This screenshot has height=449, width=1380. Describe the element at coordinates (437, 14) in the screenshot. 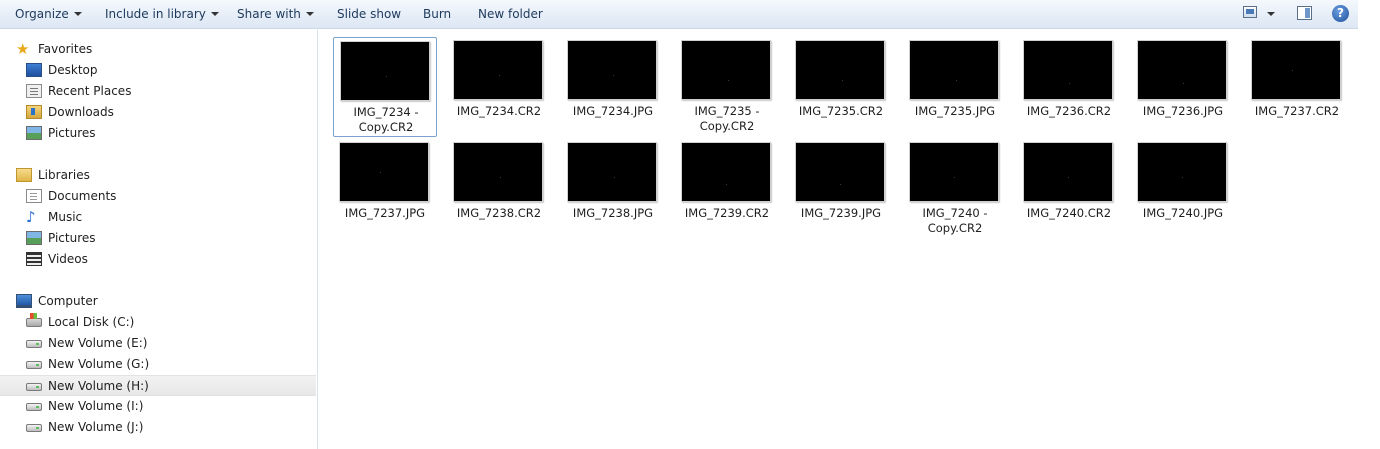

I see `burn-button: Burn` at that location.